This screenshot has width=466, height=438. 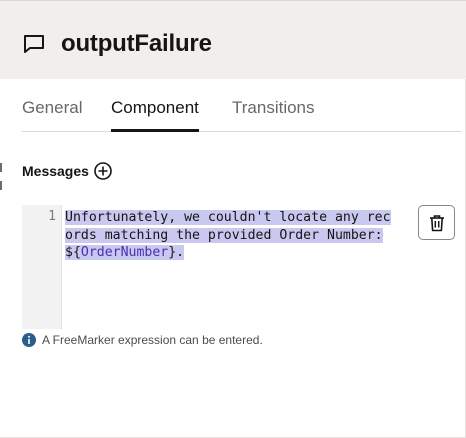 What do you see at coordinates (136, 43) in the screenshot?
I see `page-title: outputFailure` at bounding box center [136, 43].